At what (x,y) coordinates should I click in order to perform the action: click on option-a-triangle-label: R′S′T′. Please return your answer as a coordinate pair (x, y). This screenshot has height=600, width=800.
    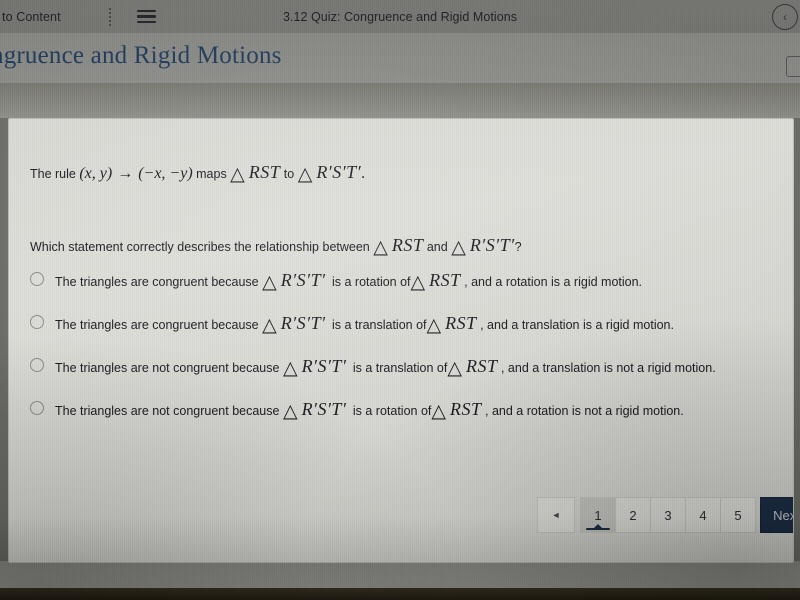
    Looking at the image, I should click on (303, 280).